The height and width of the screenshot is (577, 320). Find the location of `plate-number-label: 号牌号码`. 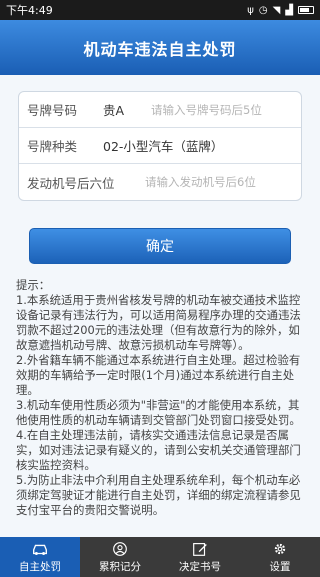

plate-number-label: 号牌号码 is located at coordinates (52, 110).